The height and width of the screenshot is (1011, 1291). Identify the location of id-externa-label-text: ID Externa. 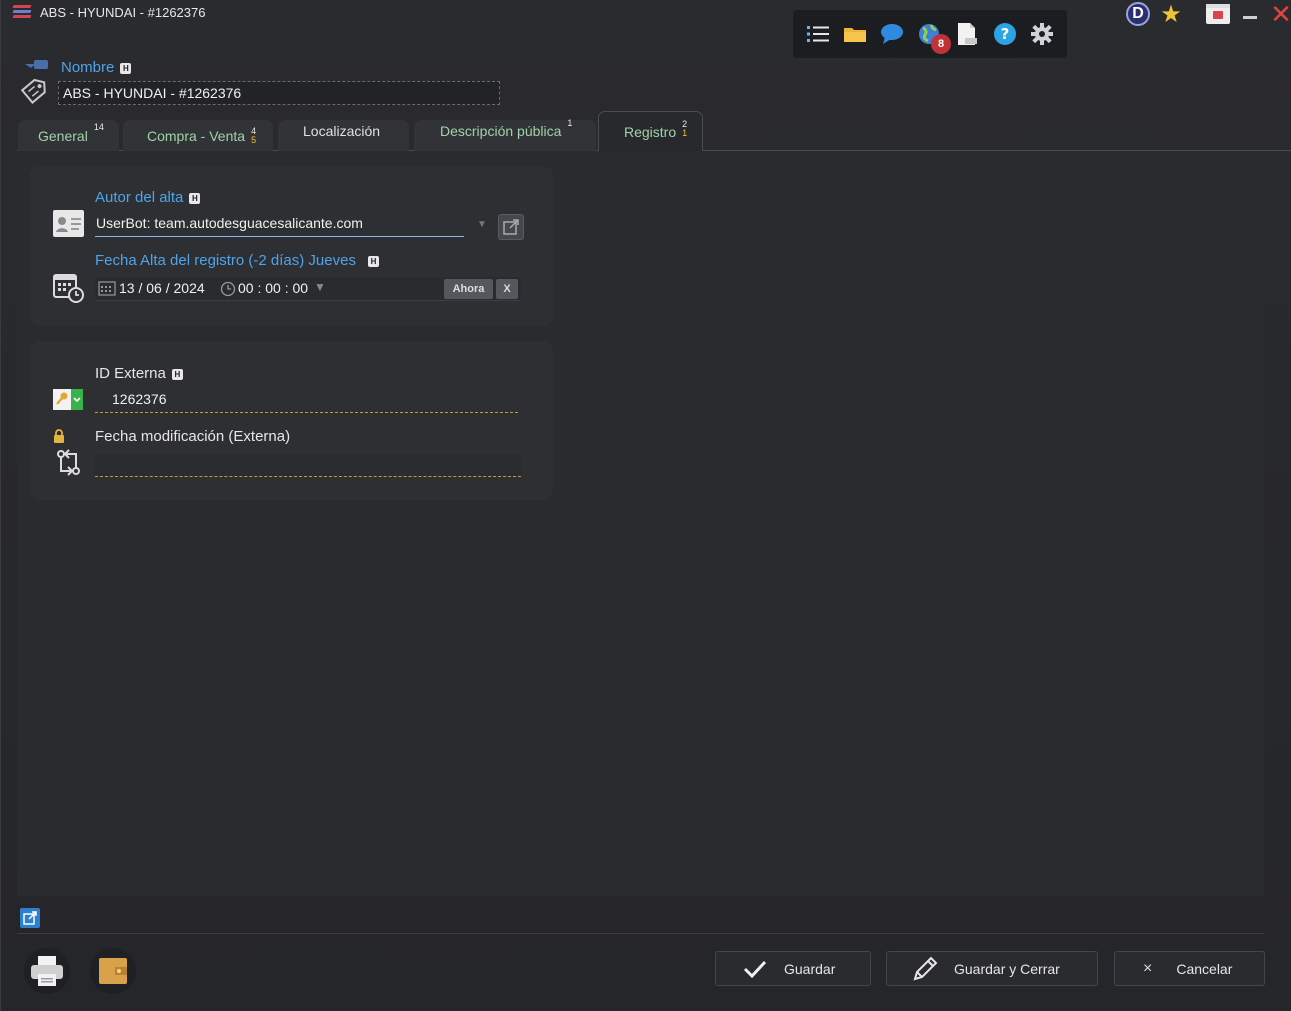
(130, 373).